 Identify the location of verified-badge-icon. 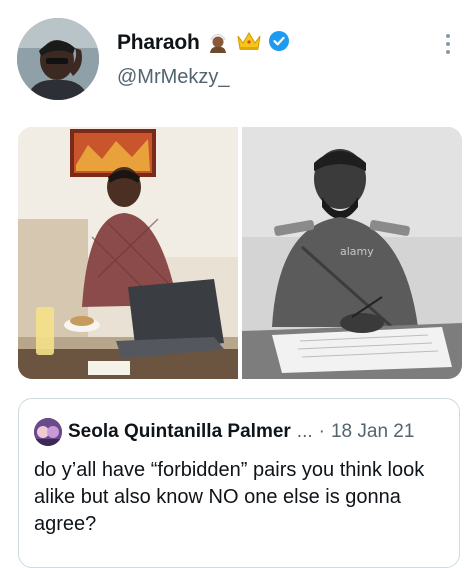
(279, 43).